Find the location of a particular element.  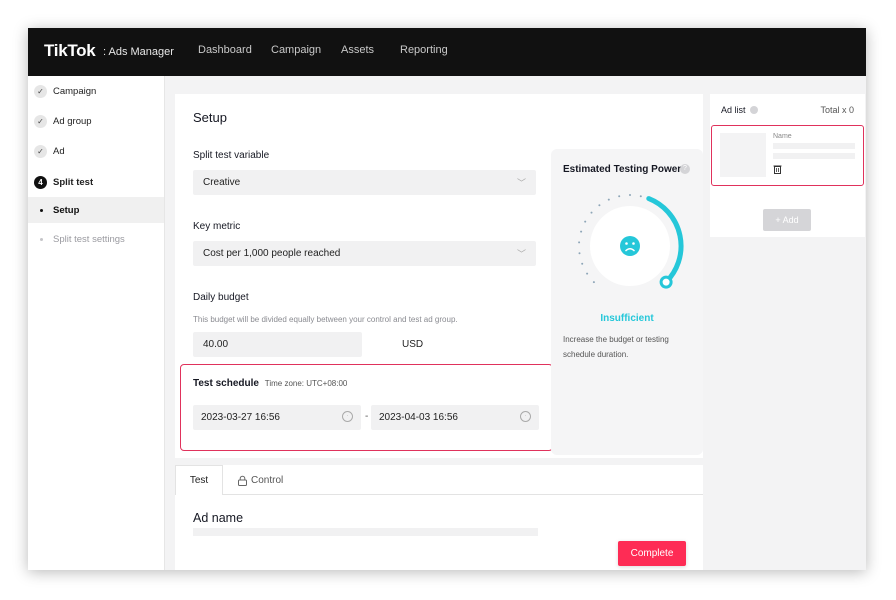

complete-button: Complete is located at coordinates (652, 553).